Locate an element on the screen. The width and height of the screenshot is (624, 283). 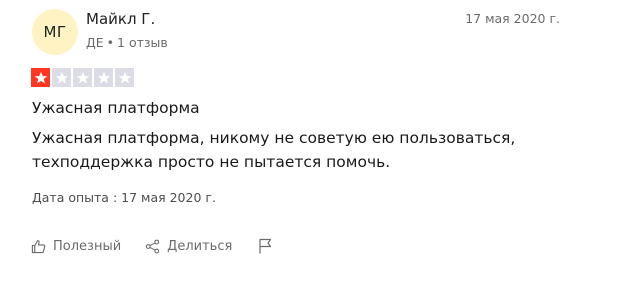
author-review-count: 1 отзыв is located at coordinates (142, 42).